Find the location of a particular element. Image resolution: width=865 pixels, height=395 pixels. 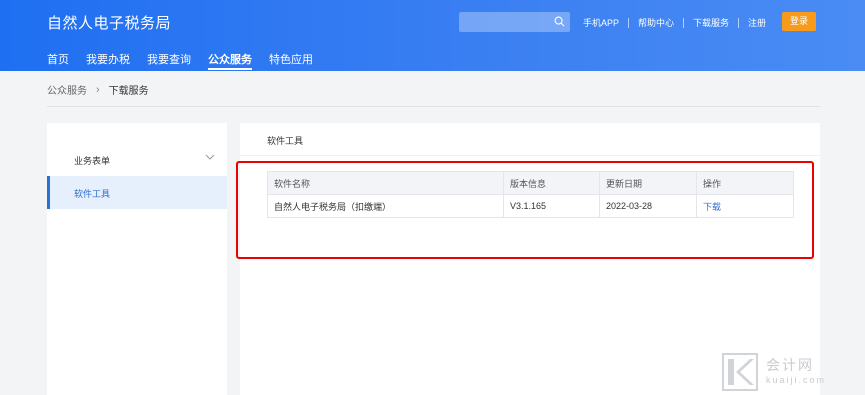

breadcrumb-current: 下载服务 is located at coordinates (128, 91).